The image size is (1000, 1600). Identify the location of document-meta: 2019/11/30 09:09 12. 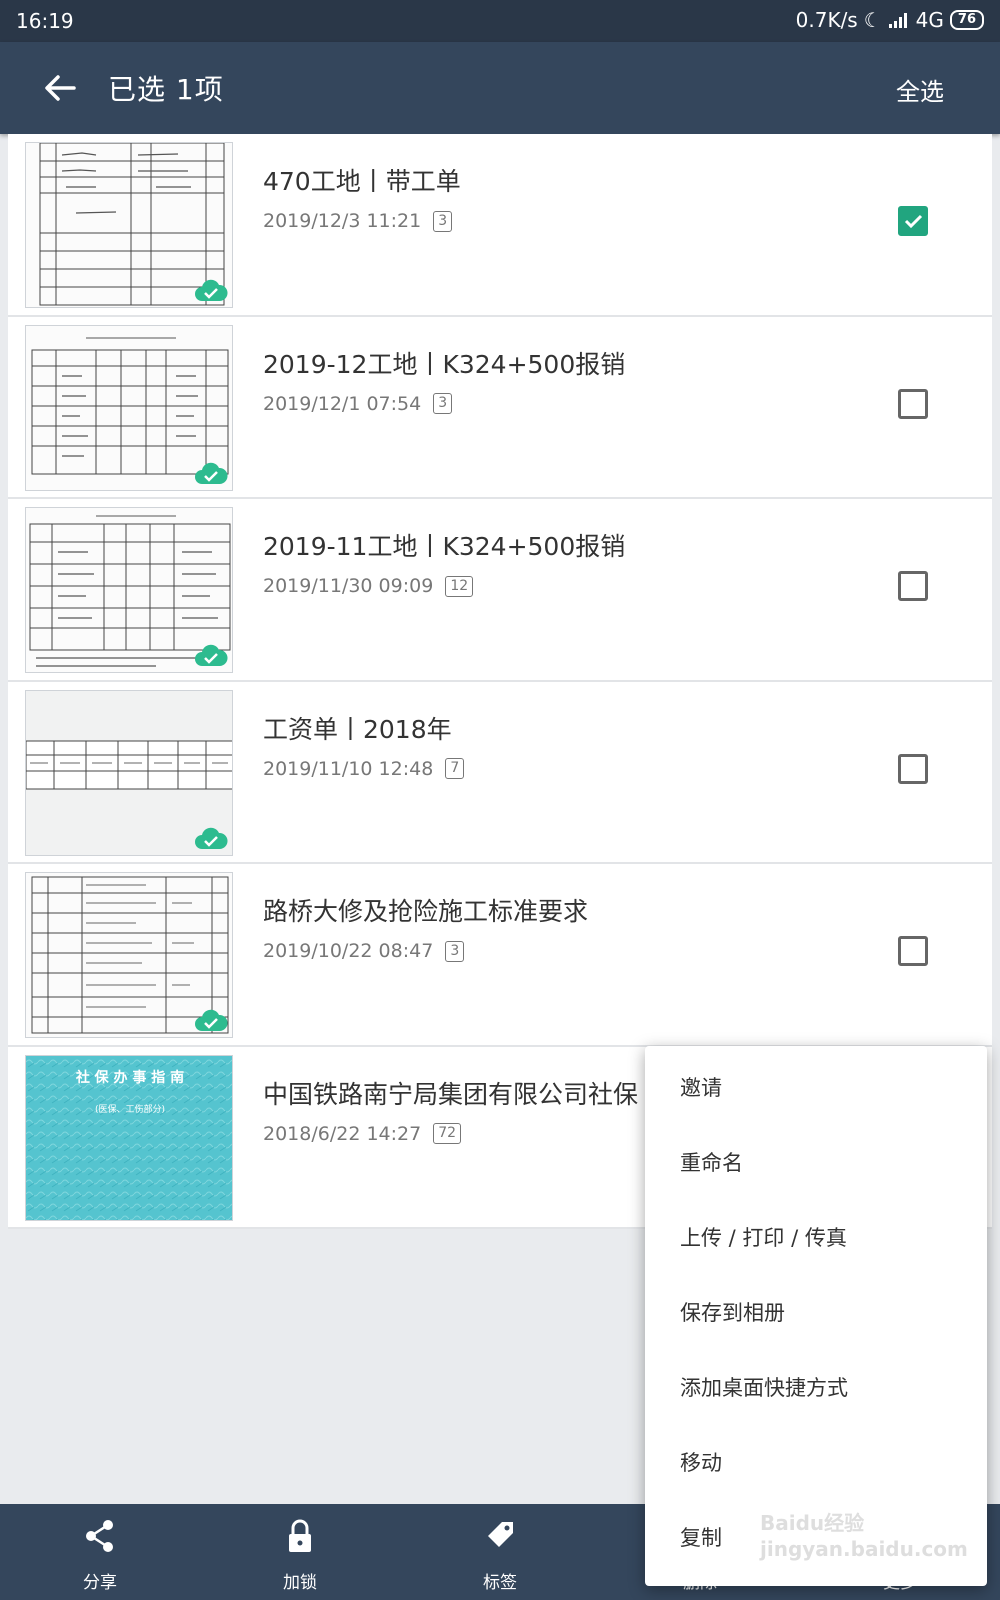
(368, 586).